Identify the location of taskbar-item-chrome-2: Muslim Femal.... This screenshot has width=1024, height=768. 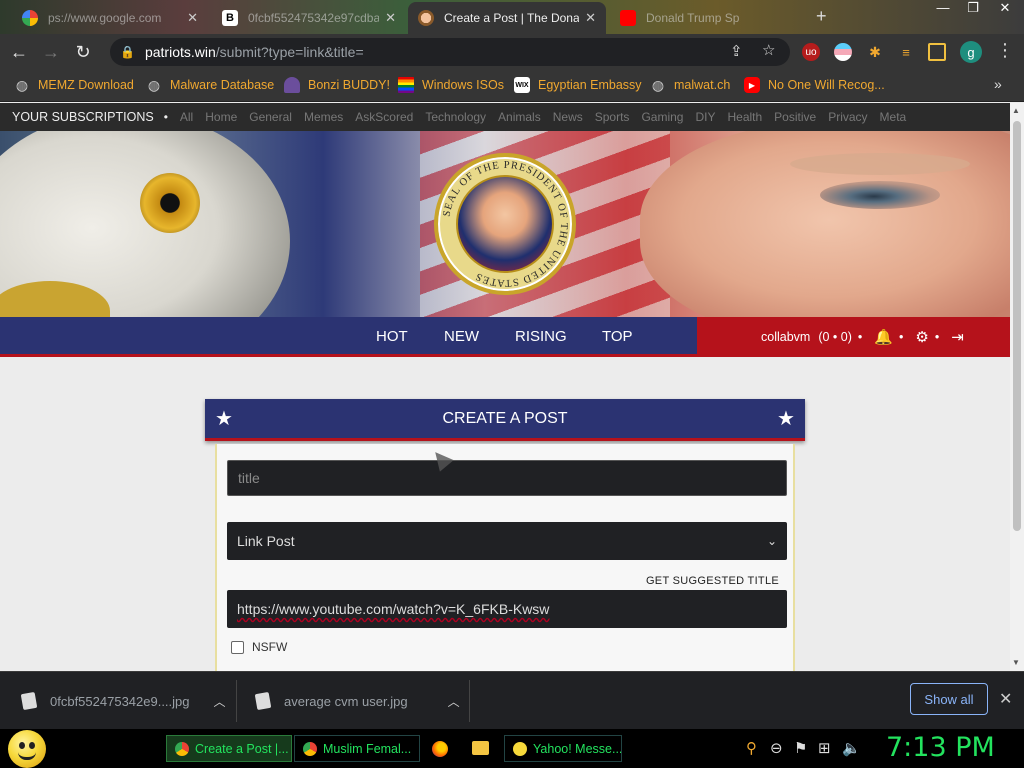
(357, 748).